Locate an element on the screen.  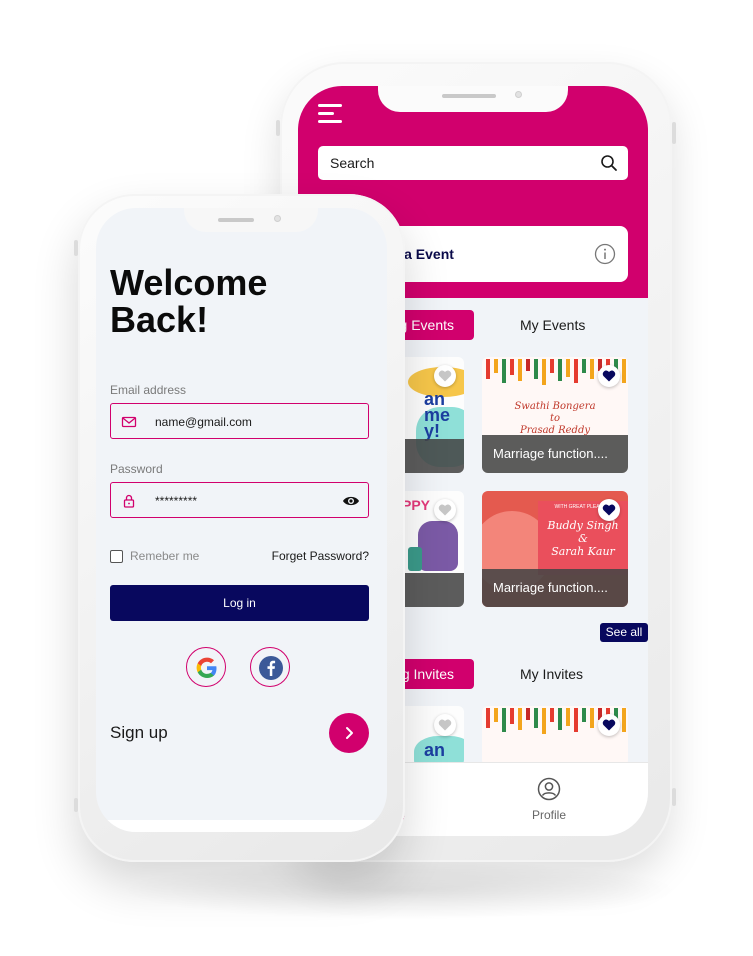
forgot-password-link: Forget Password? is located at coordinates (320, 556).